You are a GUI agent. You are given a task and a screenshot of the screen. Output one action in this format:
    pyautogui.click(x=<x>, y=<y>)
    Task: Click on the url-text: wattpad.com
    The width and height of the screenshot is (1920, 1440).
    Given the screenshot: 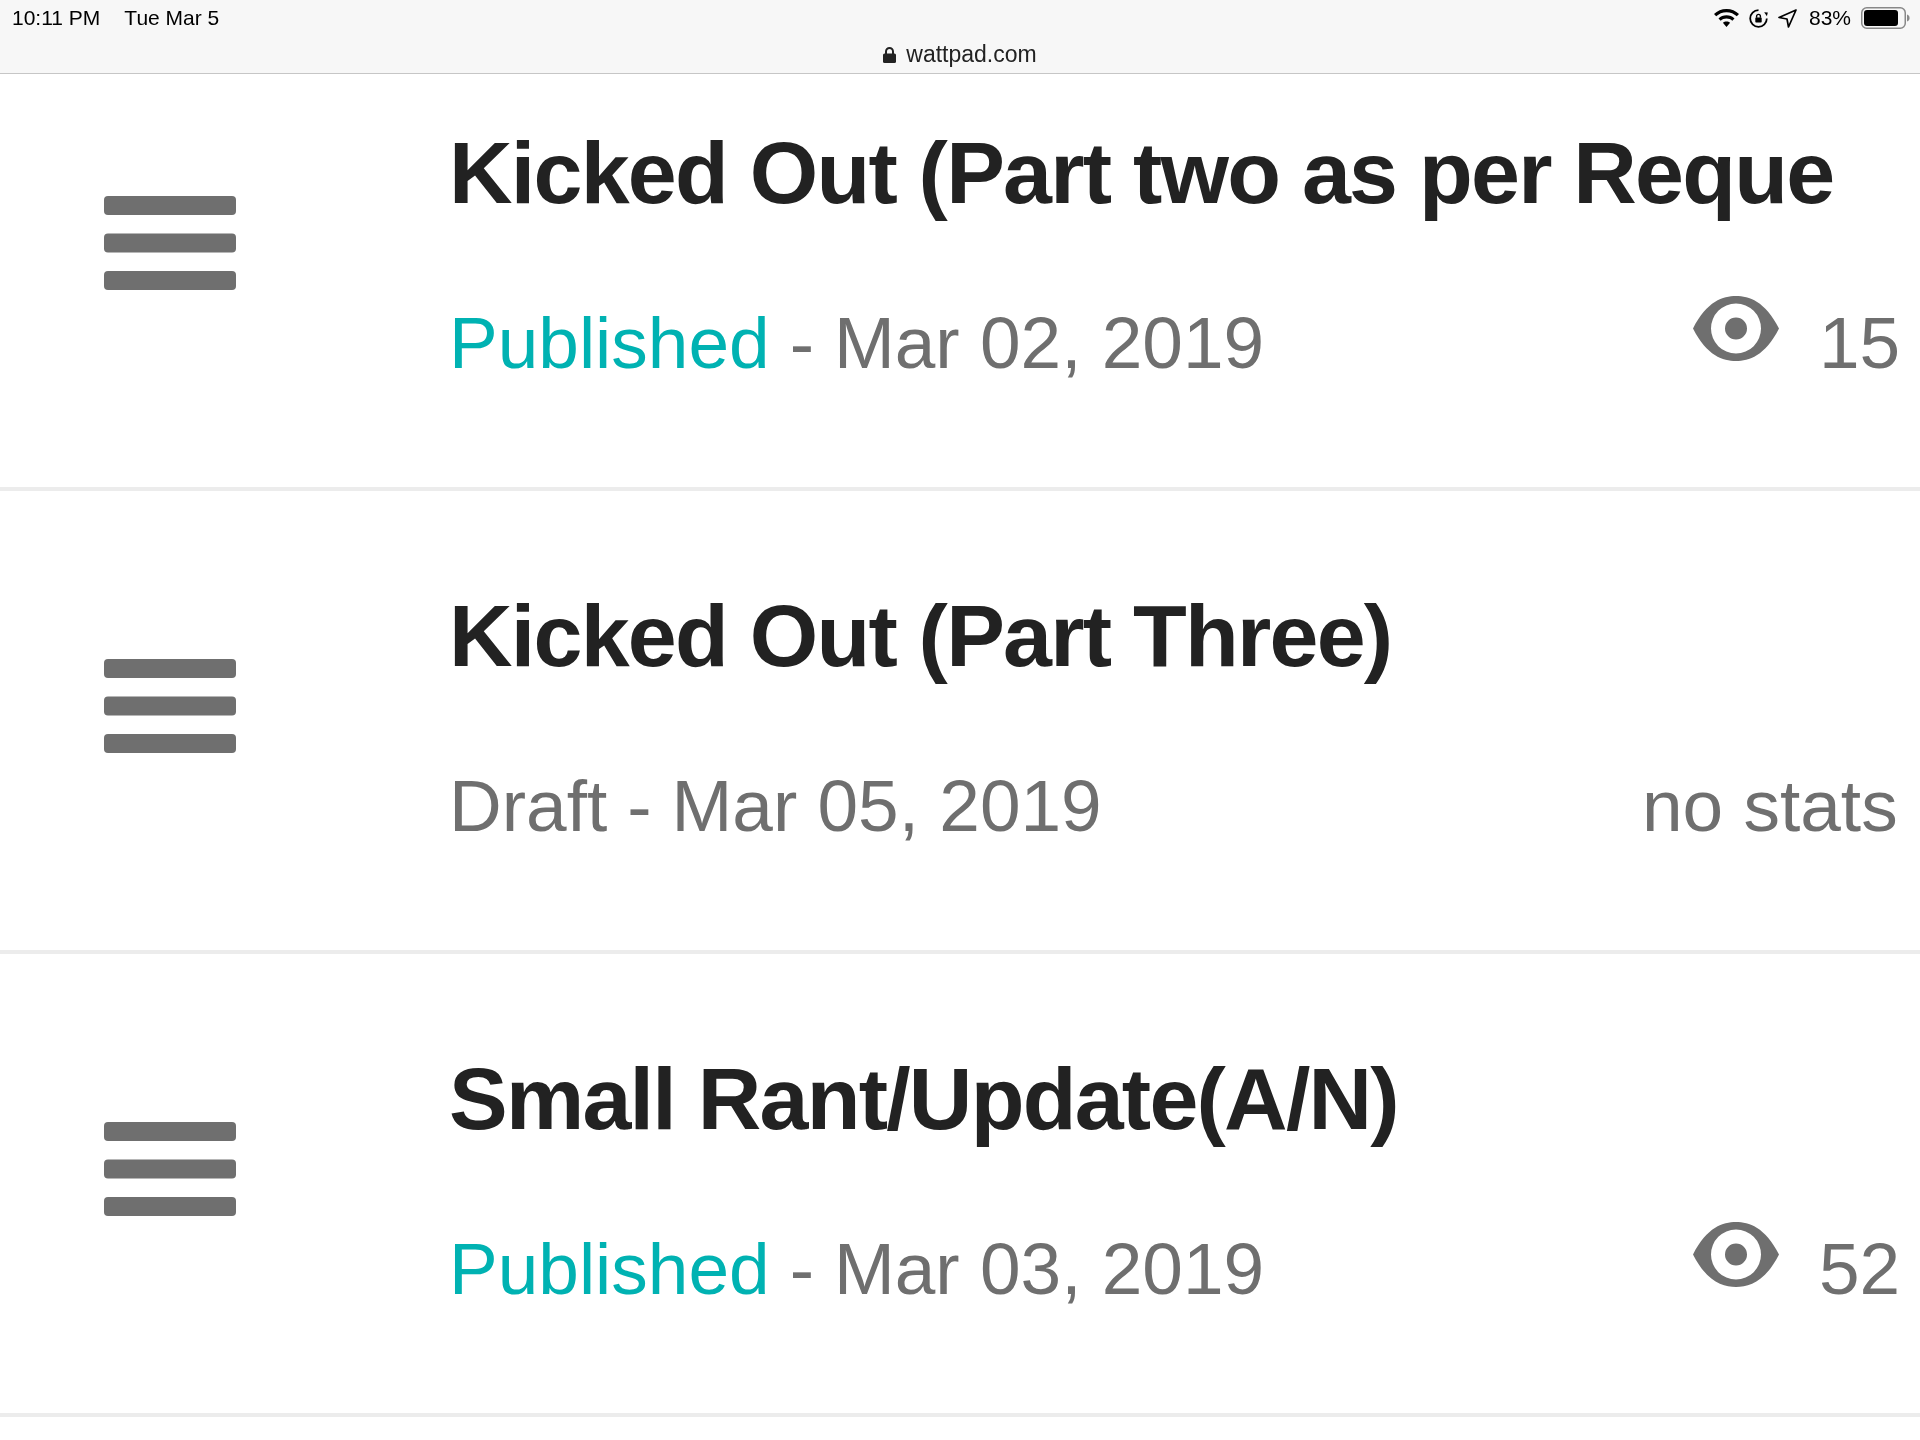 What is the action you would take?
    pyautogui.click(x=971, y=55)
    